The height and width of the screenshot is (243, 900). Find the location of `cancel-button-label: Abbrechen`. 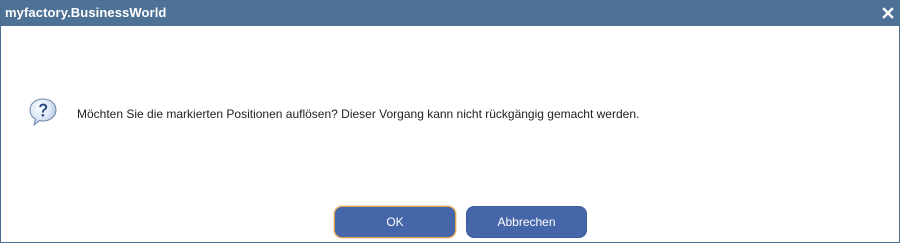

cancel-button-label: Abbrechen is located at coordinates (526, 222).